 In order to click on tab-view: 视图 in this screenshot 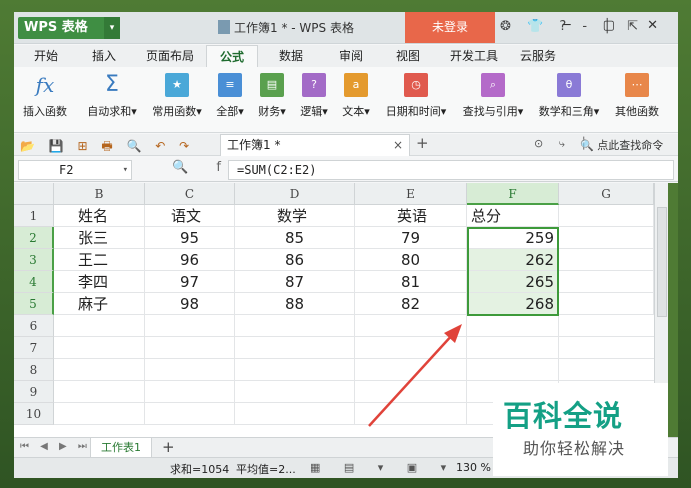, I will do `click(408, 56)`.